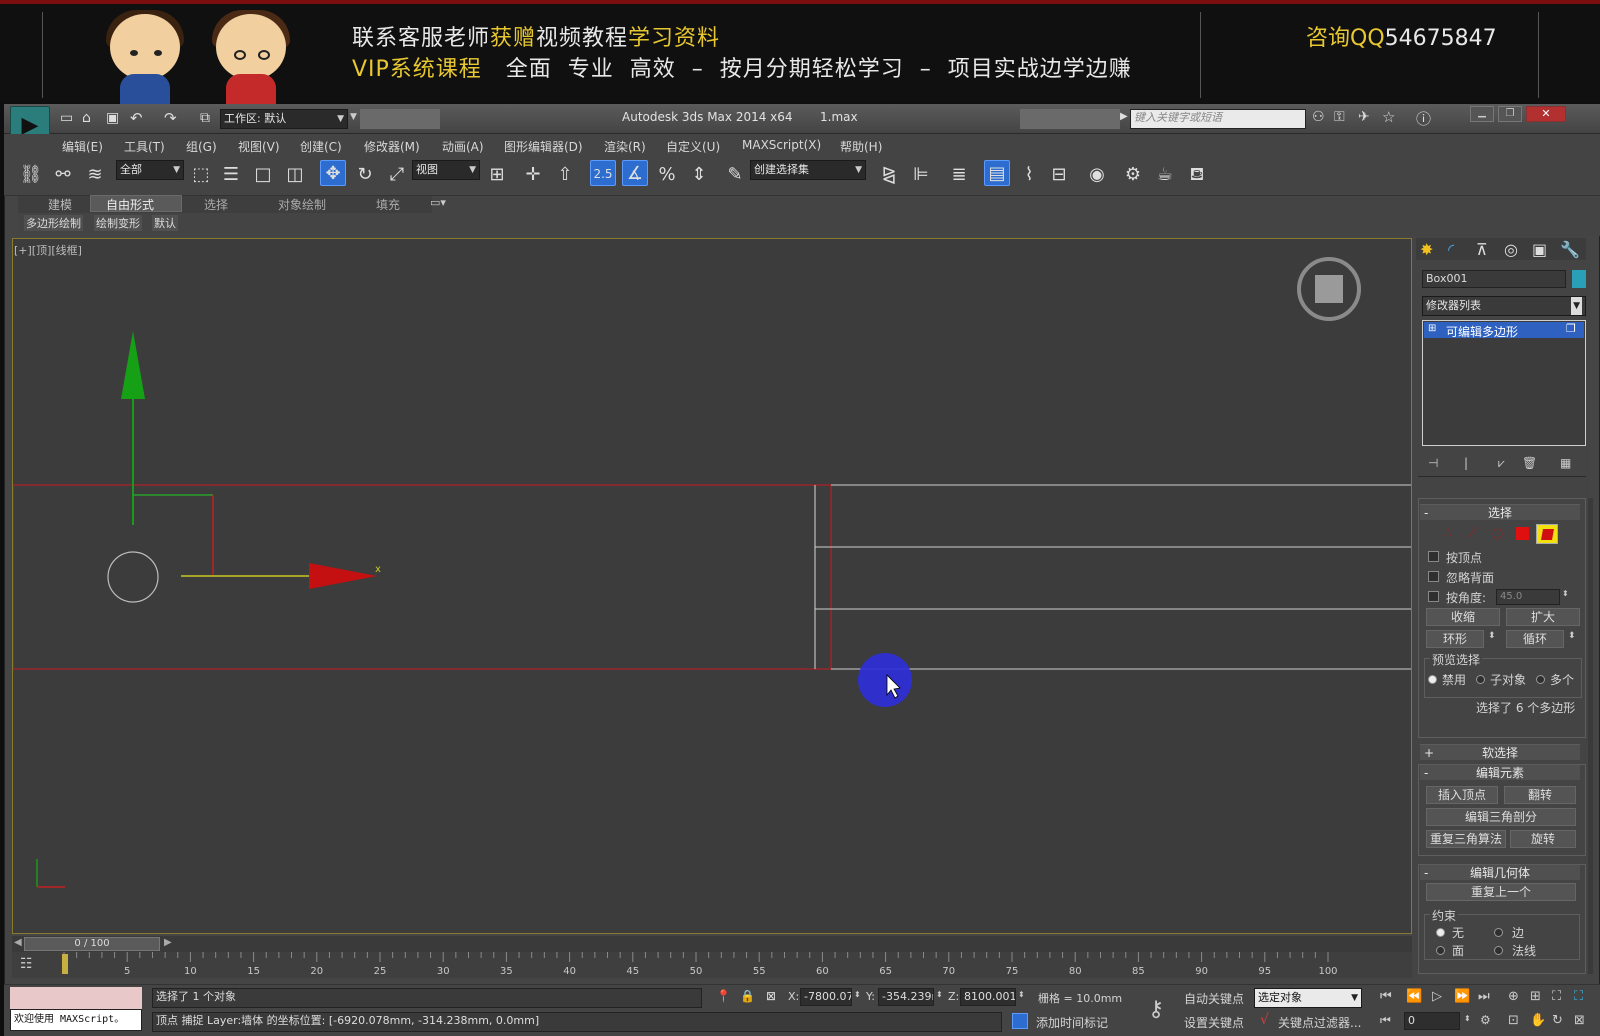 The width and height of the screenshot is (1600, 1036). Describe the element at coordinates (1462, 996) in the screenshot. I see `next-frame-icon: ⏩` at that location.